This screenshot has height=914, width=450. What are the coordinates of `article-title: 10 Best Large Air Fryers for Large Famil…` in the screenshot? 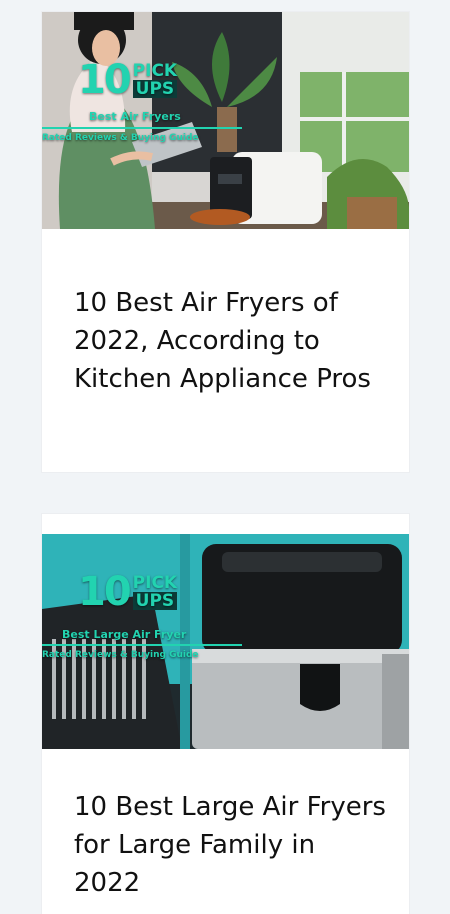 It's located at (231, 845).